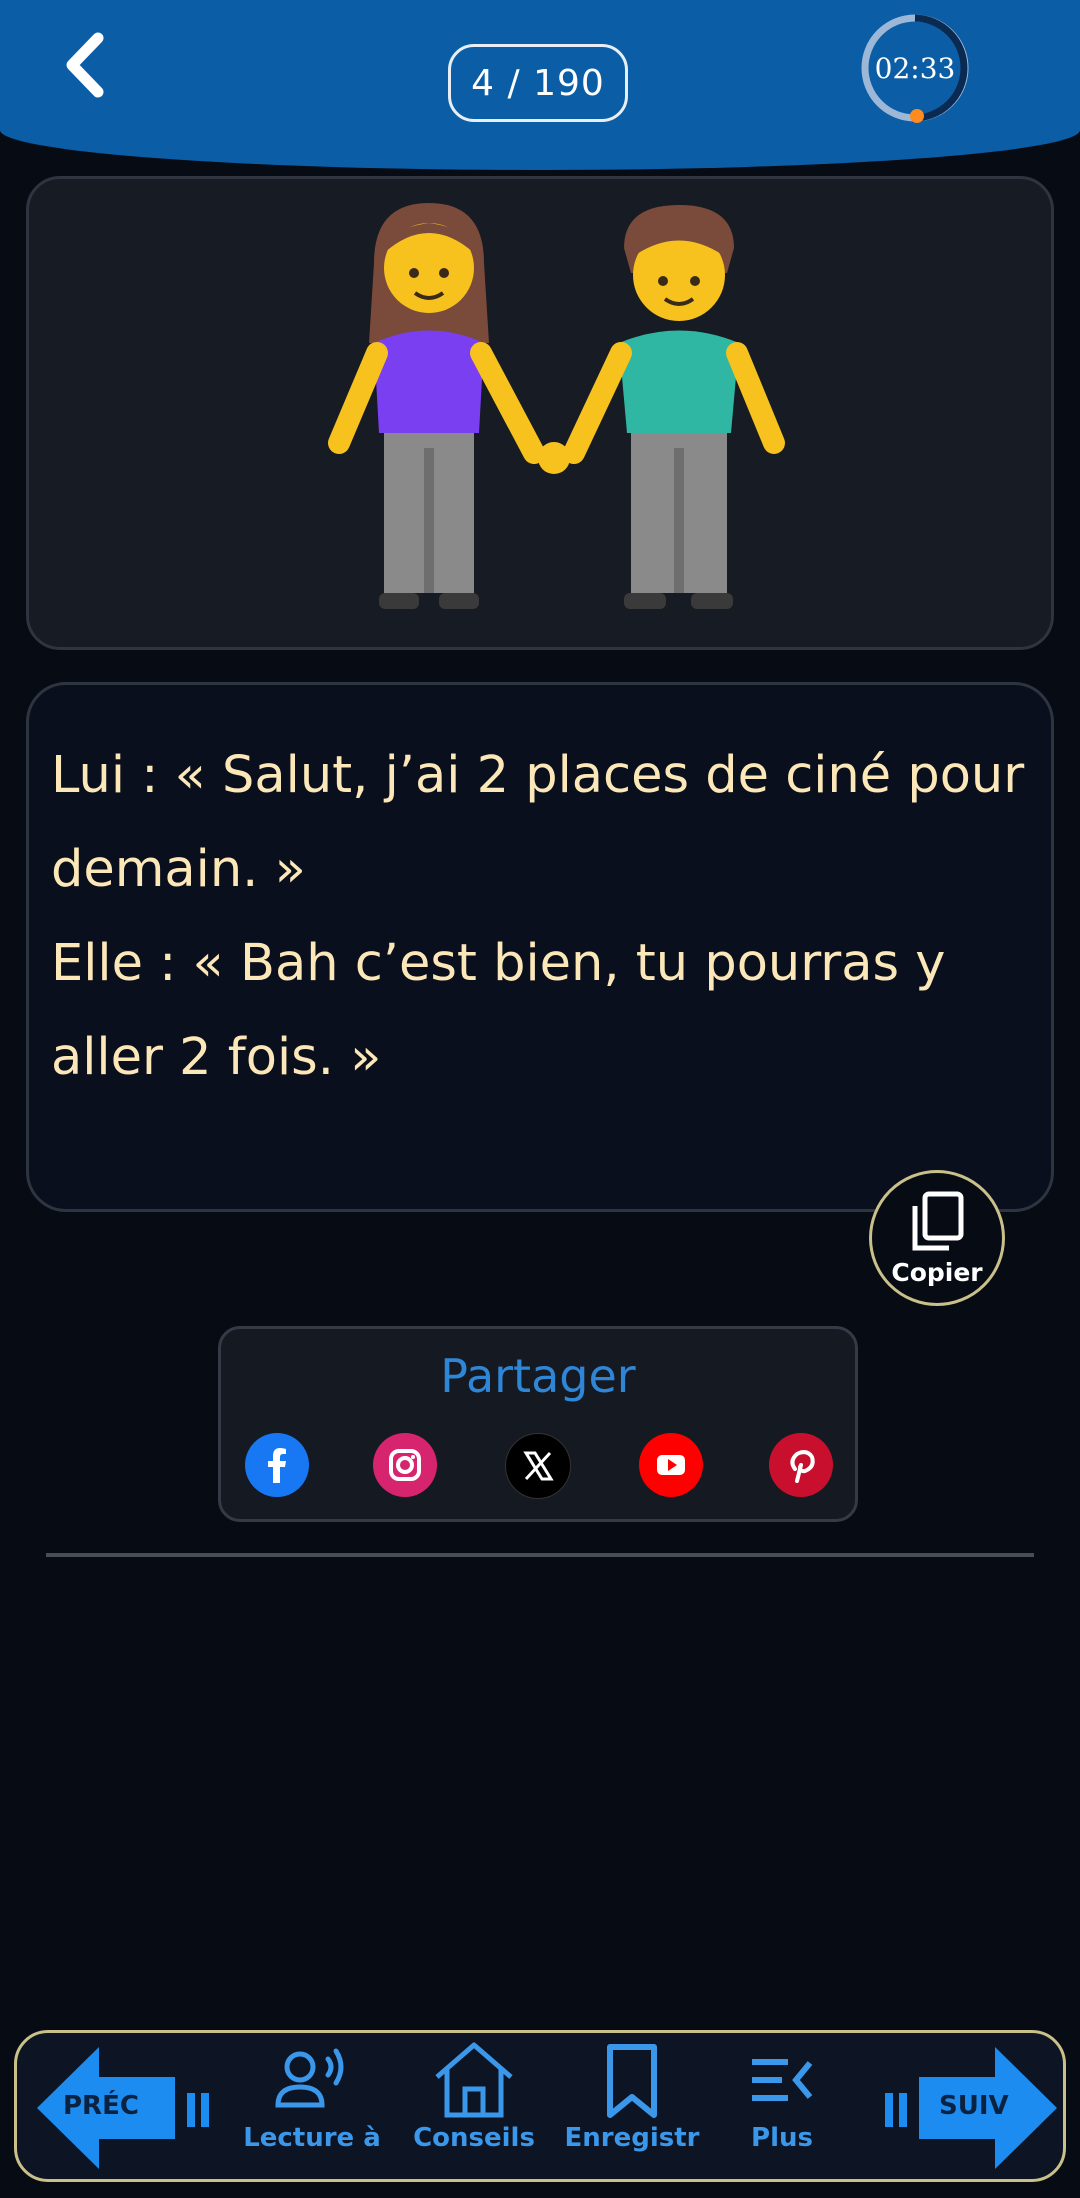  What do you see at coordinates (101, 2106) in the screenshot?
I see `prev-label: PRÉC` at bounding box center [101, 2106].